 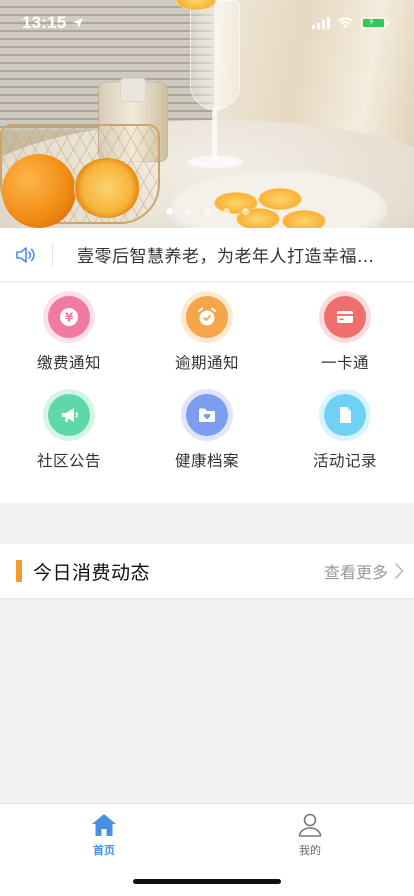 I want to click on shortcut-payment-notice: ¥ 缴费通知, so click(x=69, y=345).